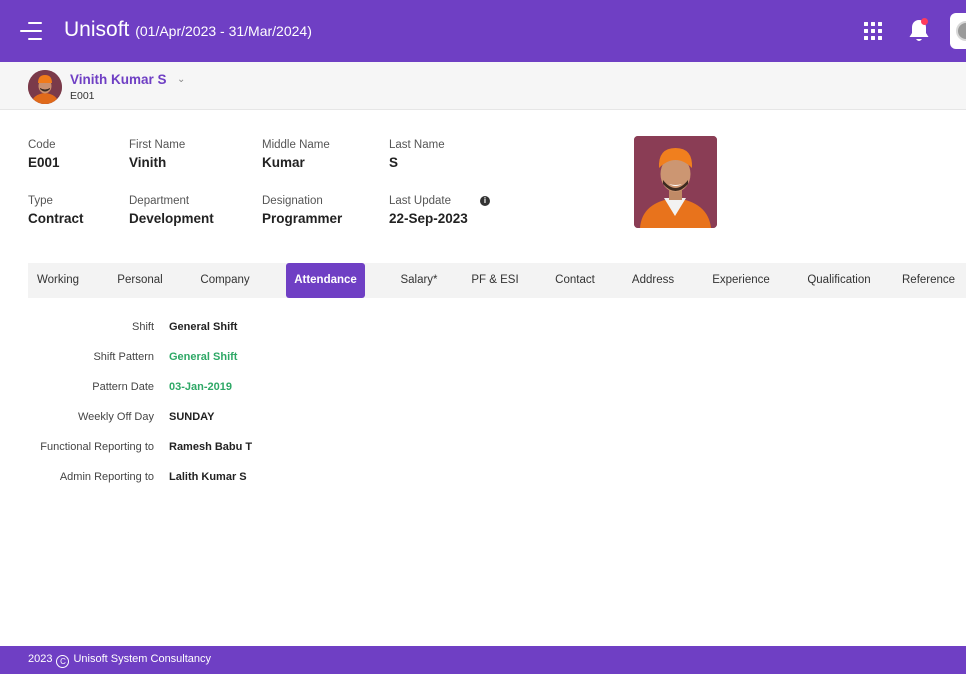  What do you see at coordinates (142, 327) in the screenshot?
I see `shift-label: Shift` at bounding box center [142, 327].